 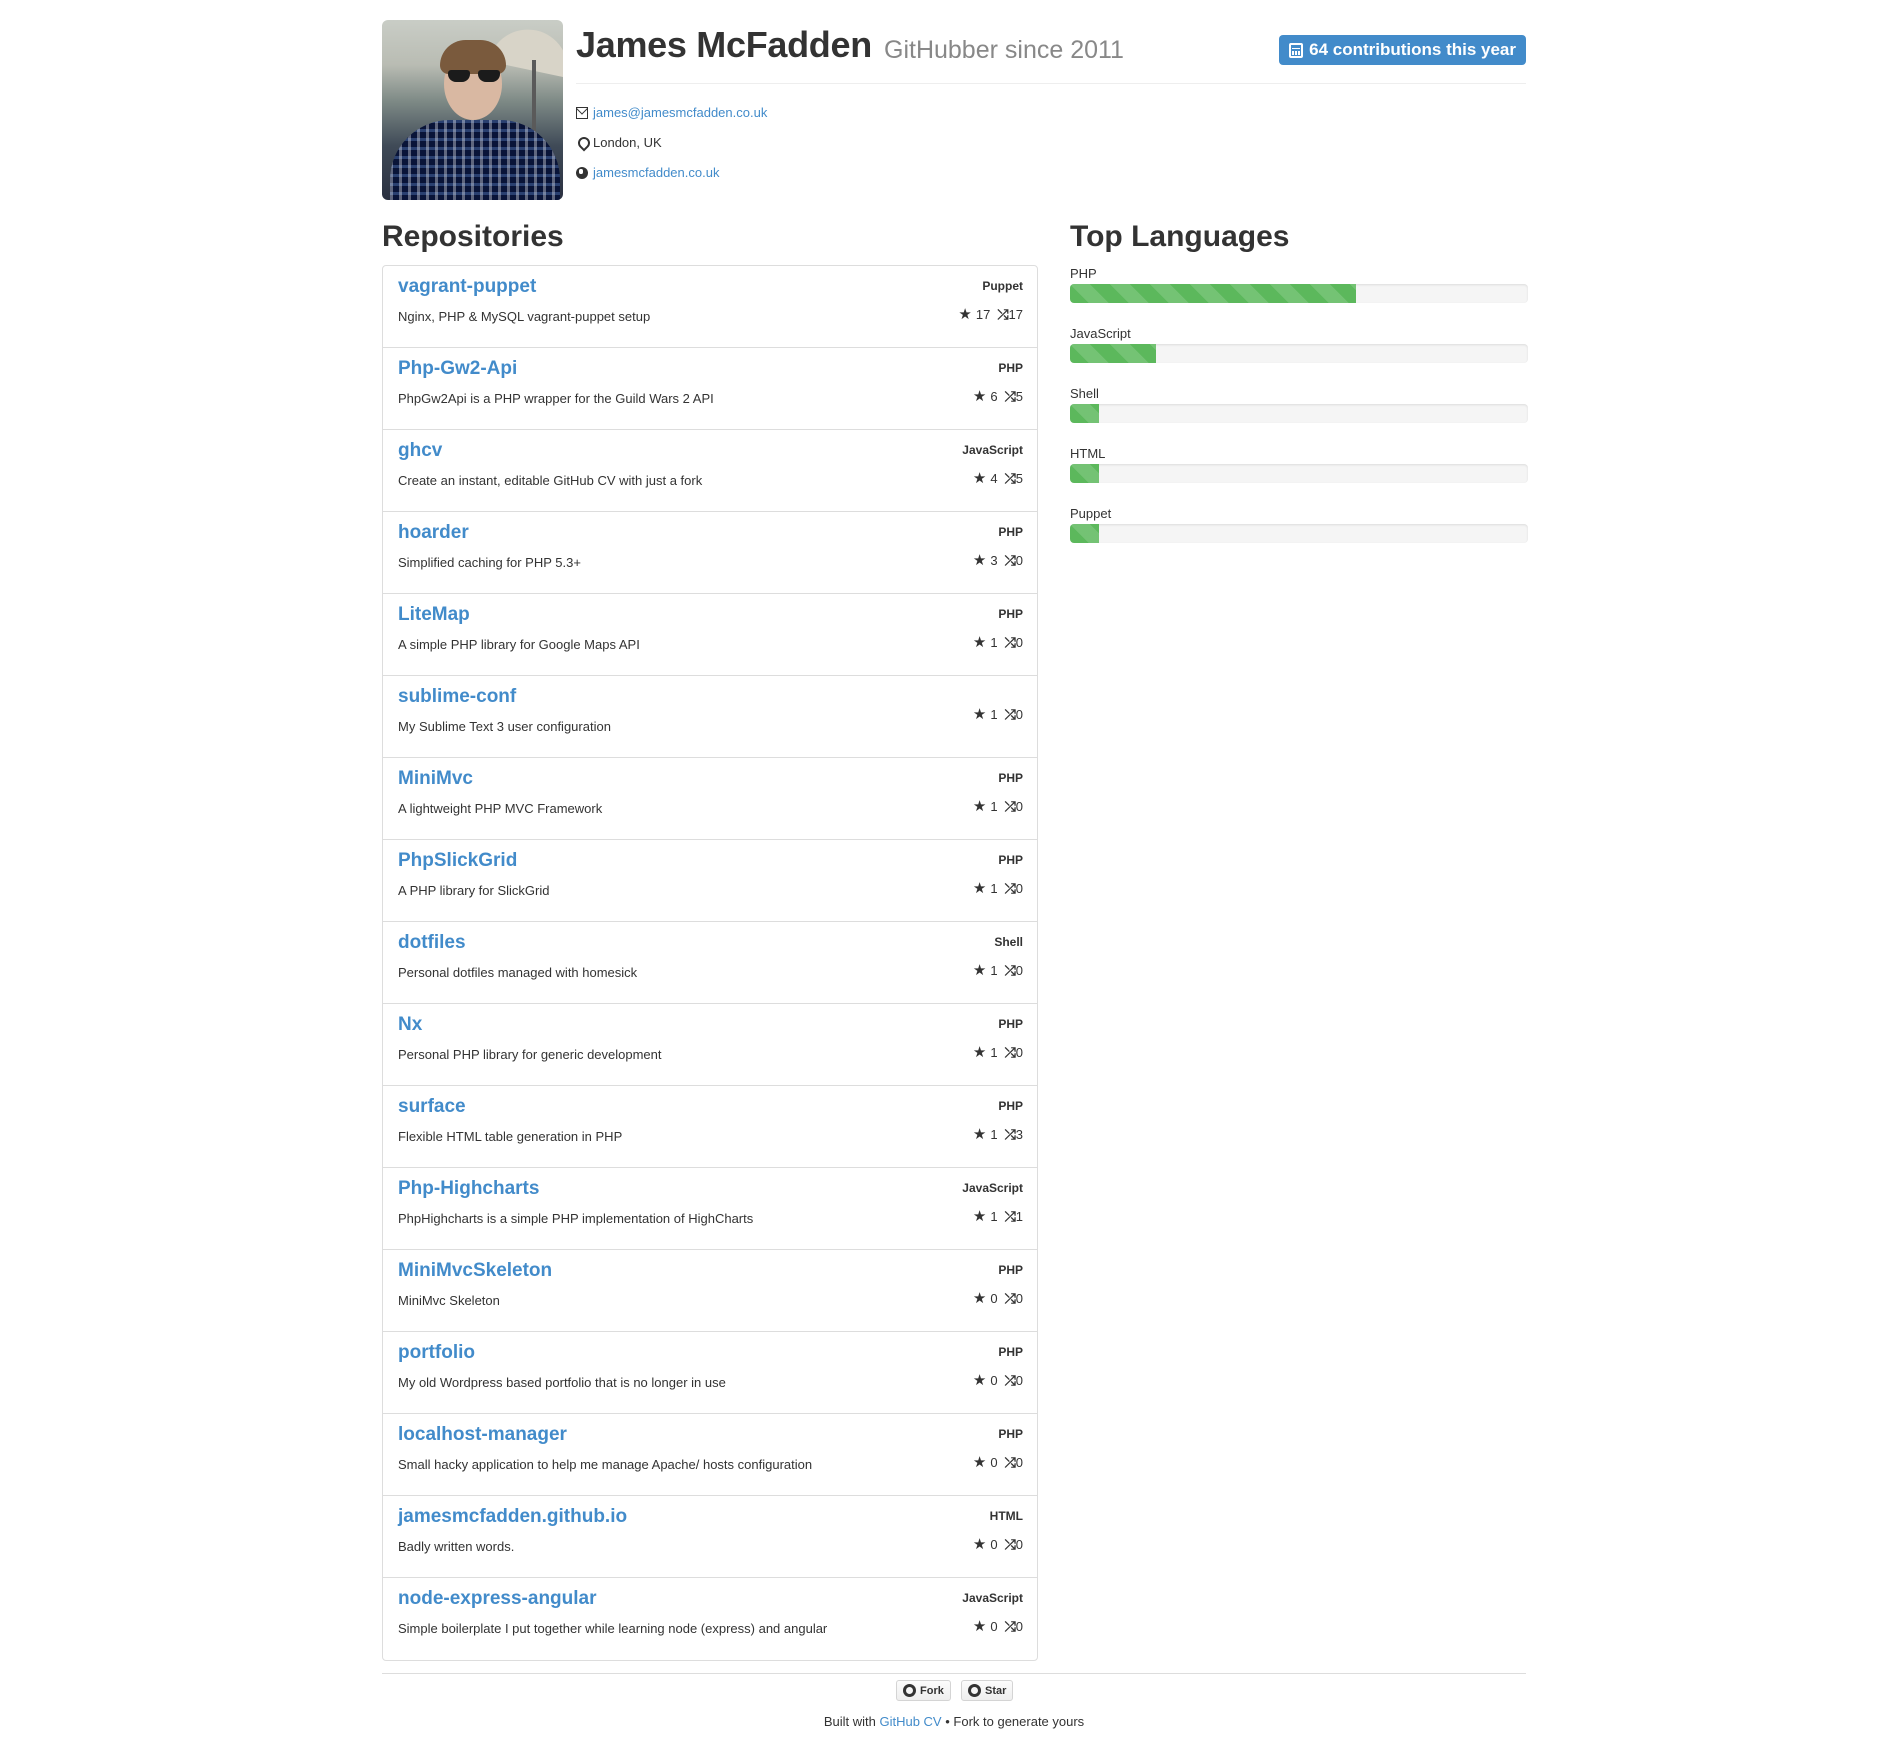 What do you see at coordinates (482, 1435) in the screenshot?
I see `repository-name-link: localhost-manager` at bounding box center [482, 1435].